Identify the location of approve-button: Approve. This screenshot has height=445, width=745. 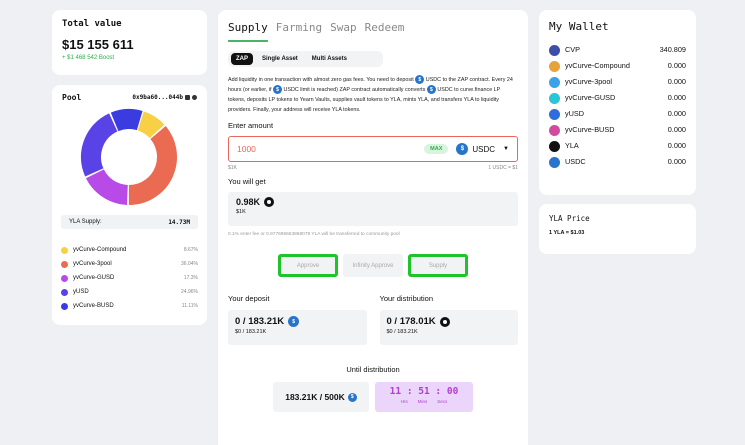
(308, 265).